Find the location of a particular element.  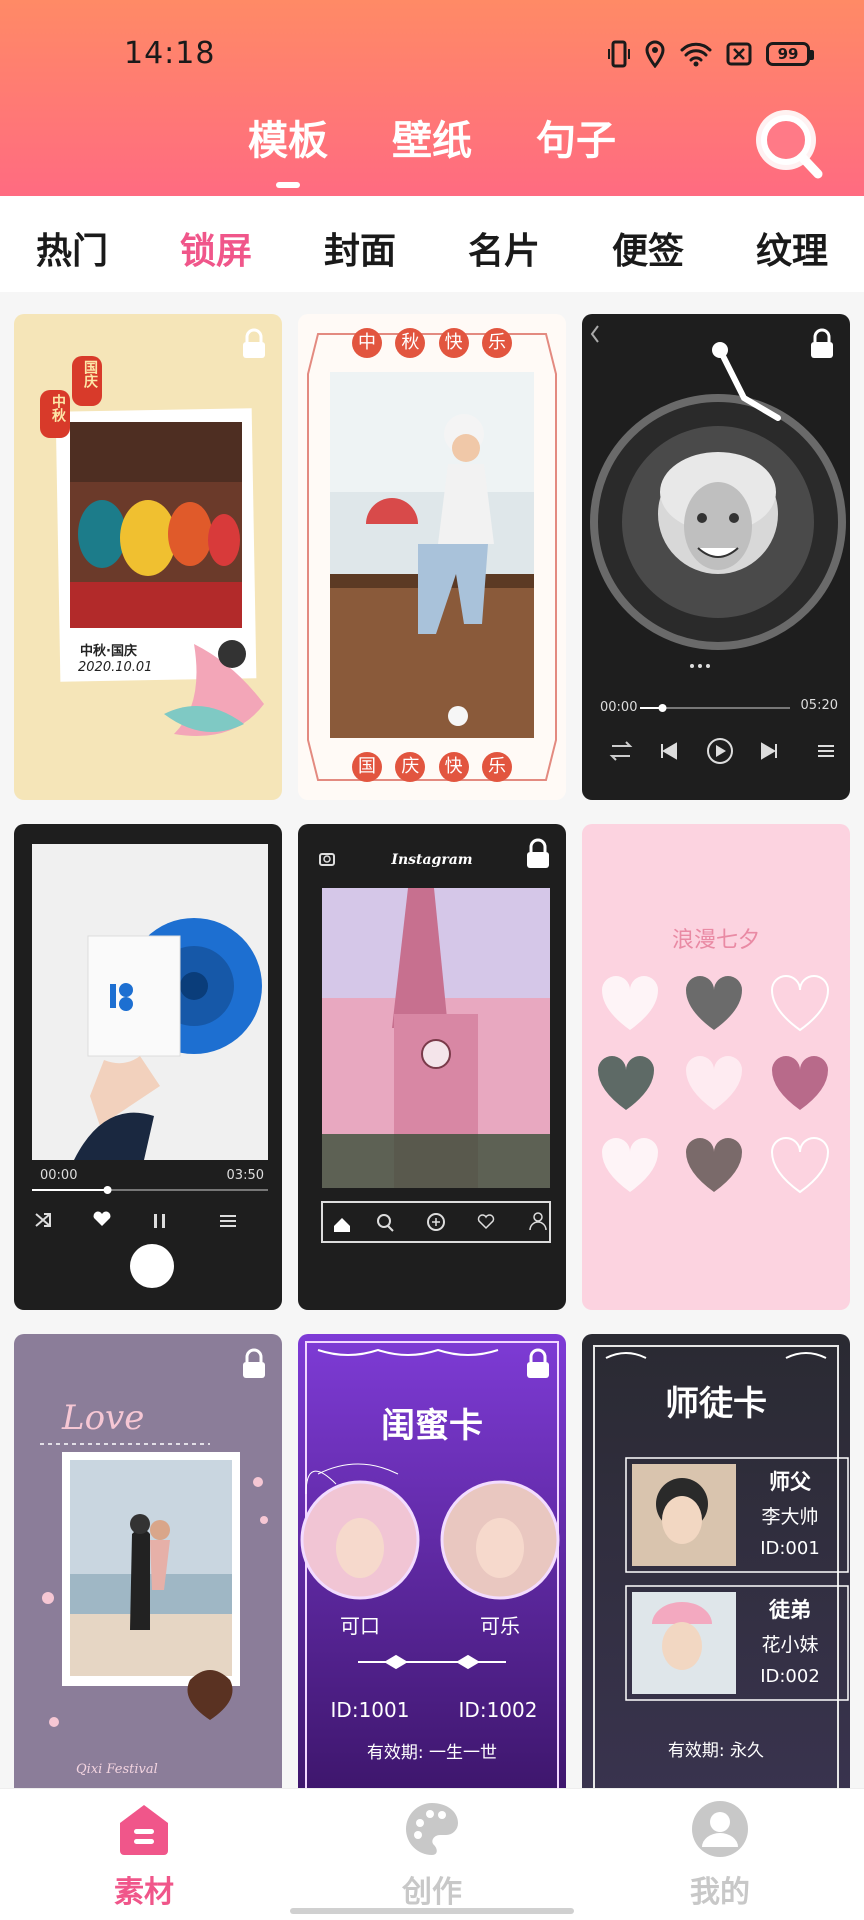

vinyl-time-start: 00:00 is located at coordinates (619, 707).